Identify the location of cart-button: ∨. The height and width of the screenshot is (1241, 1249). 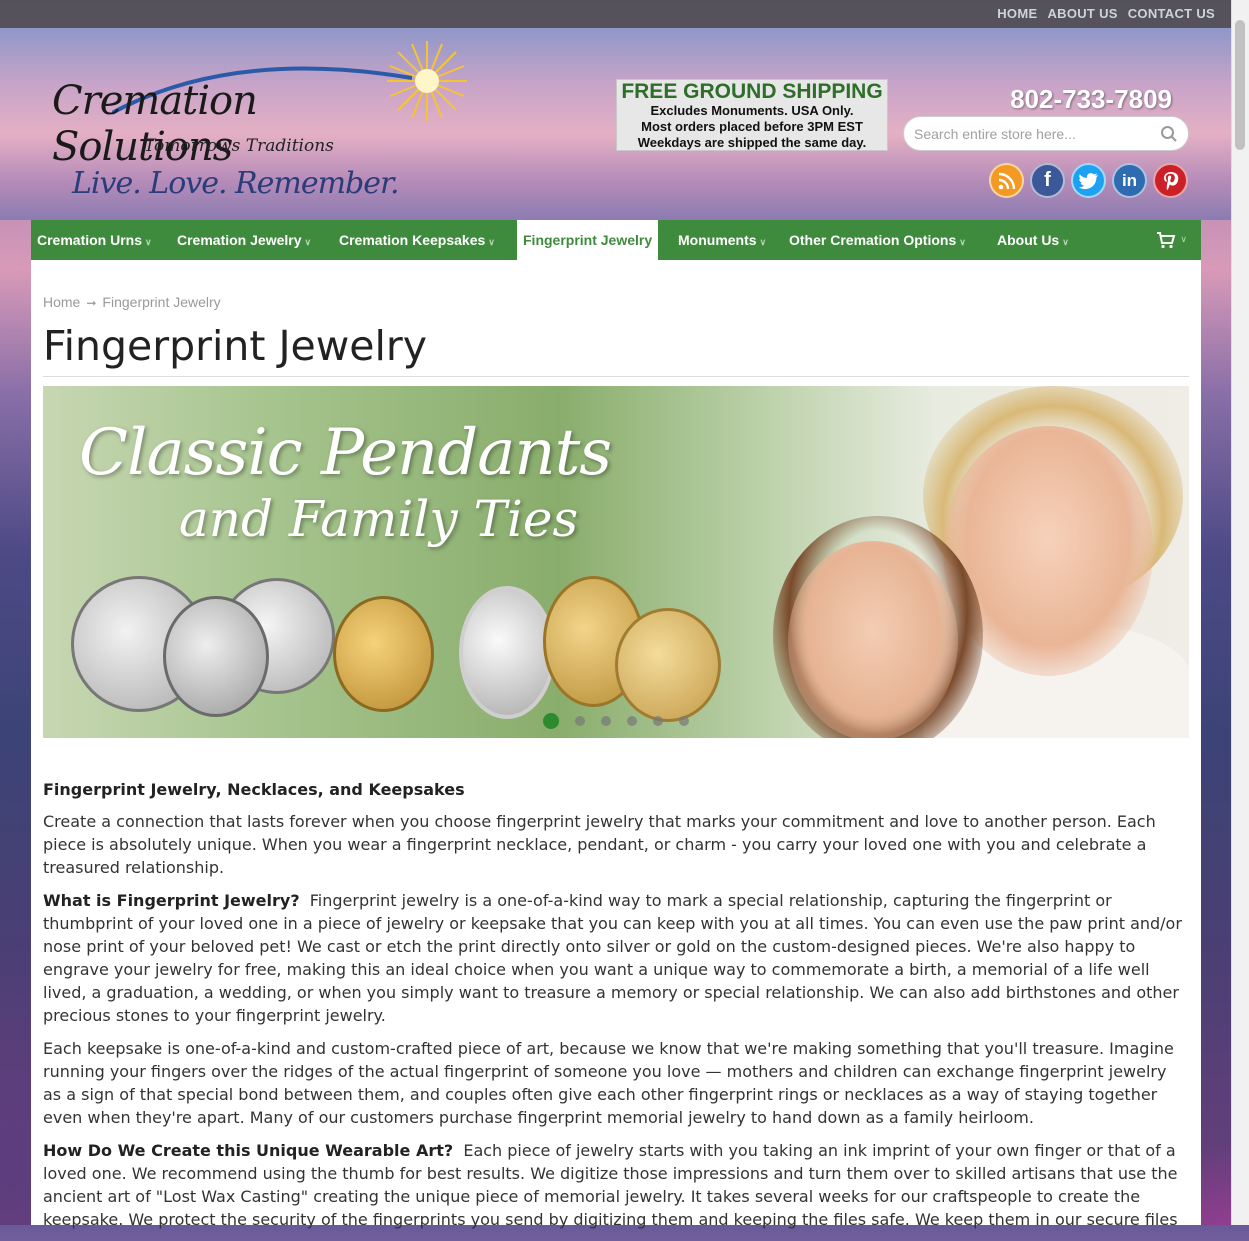
(1171, 240).